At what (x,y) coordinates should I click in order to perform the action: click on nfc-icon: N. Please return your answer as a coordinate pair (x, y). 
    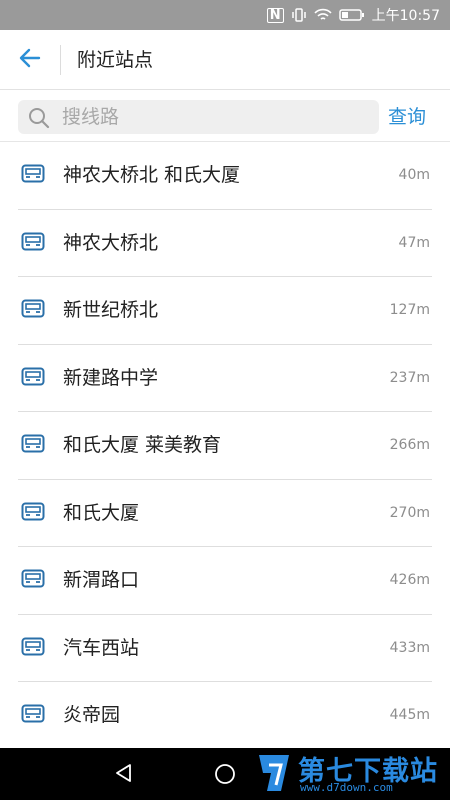
    Looking at the image, I should click on (275, 15).